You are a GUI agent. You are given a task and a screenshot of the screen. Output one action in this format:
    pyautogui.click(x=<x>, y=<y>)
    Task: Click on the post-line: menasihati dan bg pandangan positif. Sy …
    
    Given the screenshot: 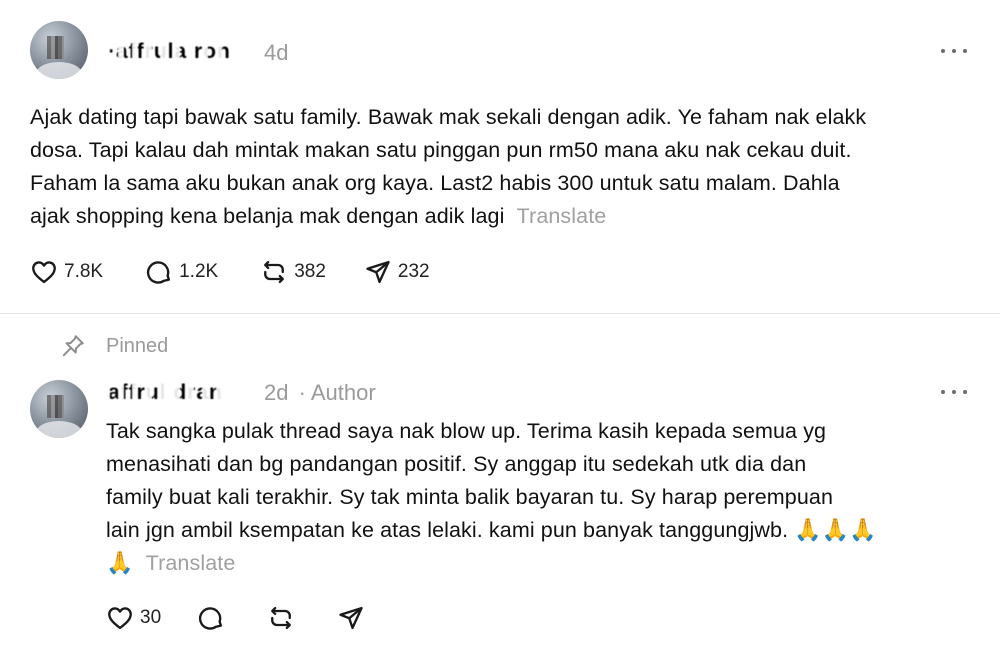 What is the action you would take?
    pyautogui.click(x=456, y=464)
    